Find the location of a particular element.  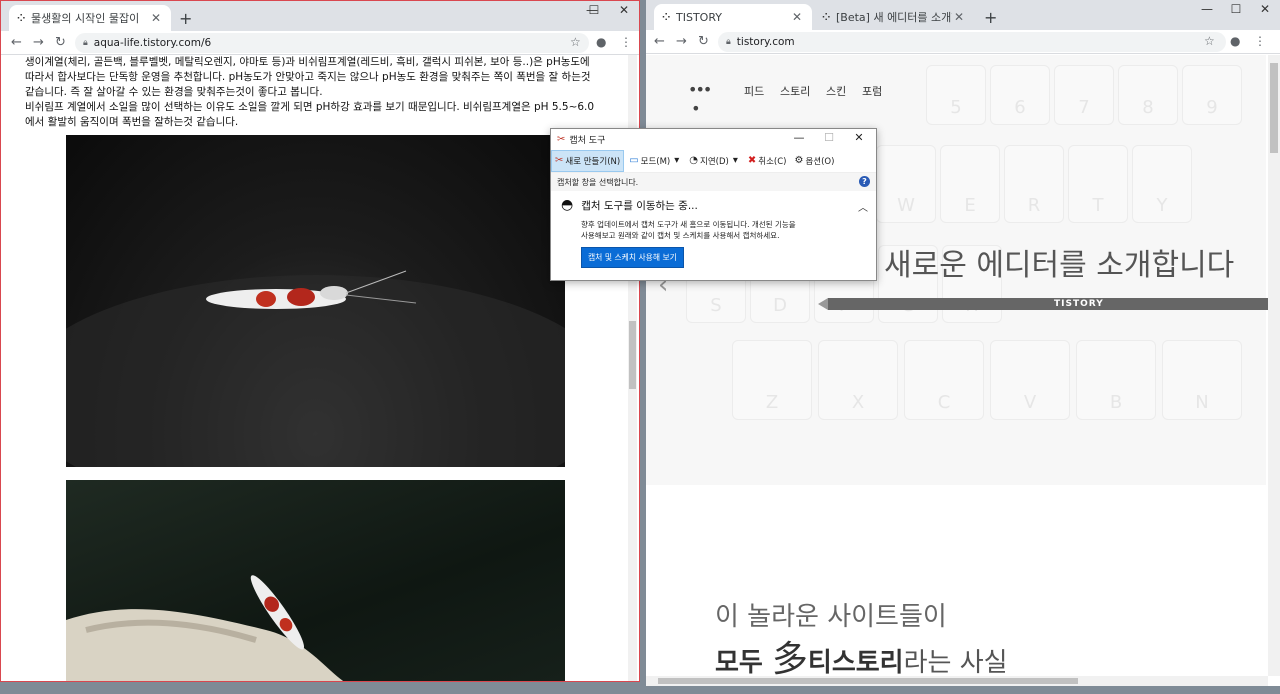

mode-icon: ▭ is located at coordinates (634, 160).